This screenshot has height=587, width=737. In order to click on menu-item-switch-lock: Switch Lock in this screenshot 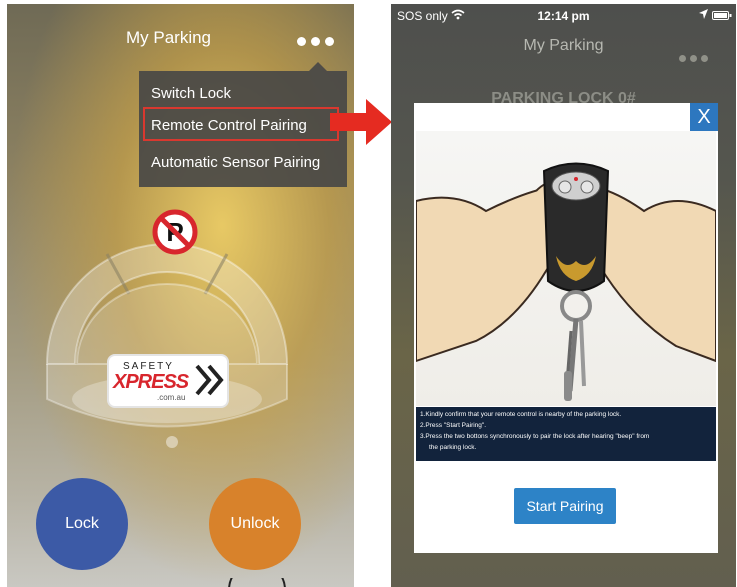, I will do `click(191, 93)`.